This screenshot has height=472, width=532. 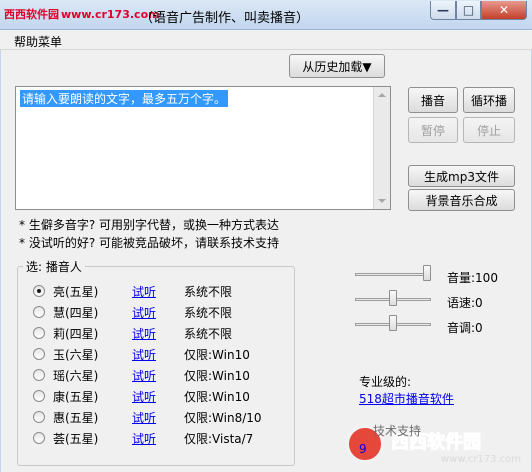 I want to click on pro-title: 专业级的:, so click(x=385, y=382).